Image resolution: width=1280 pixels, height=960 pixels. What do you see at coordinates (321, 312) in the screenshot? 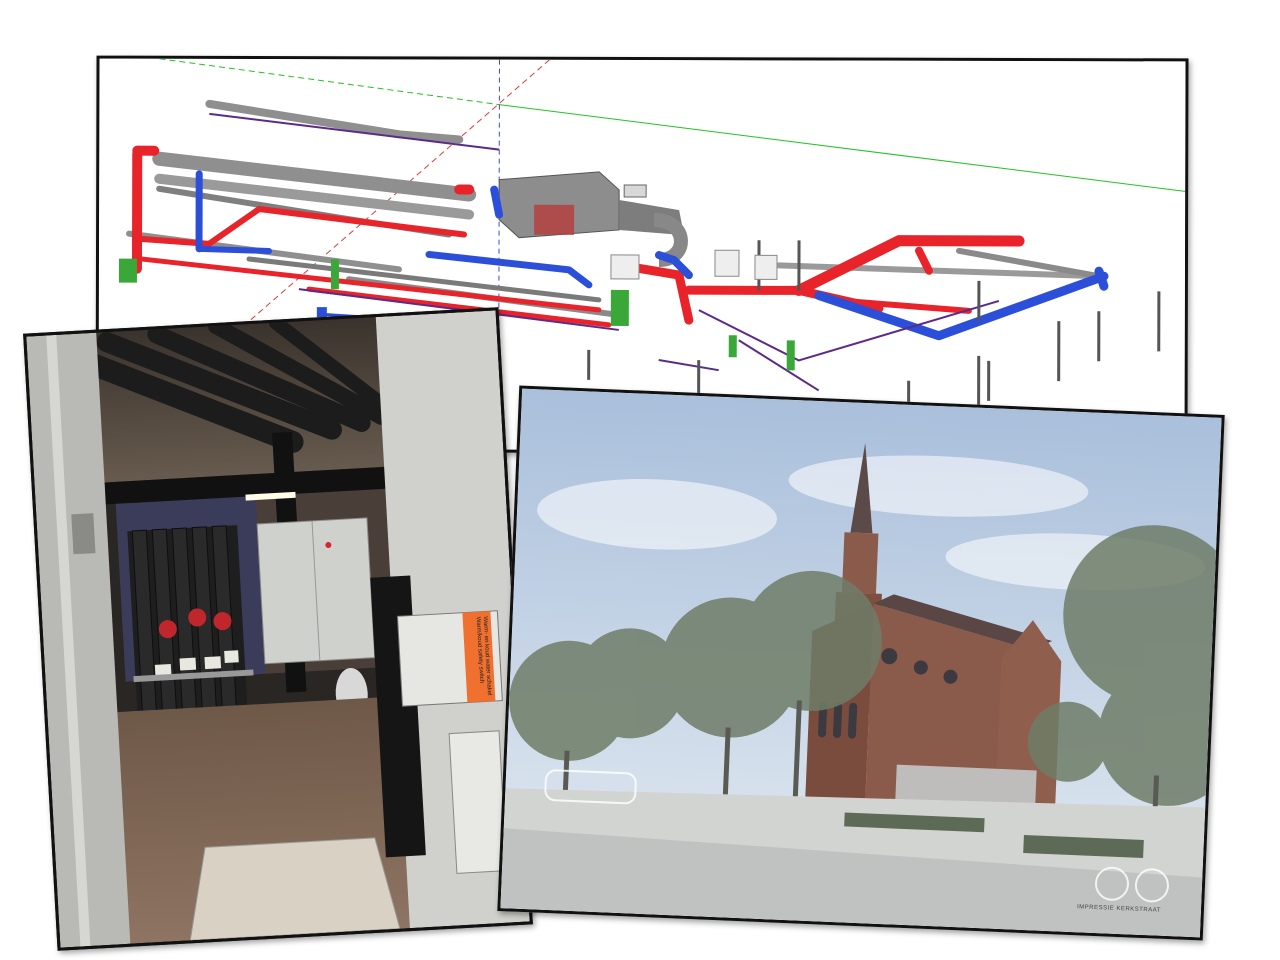
I see `blue-marker` at bounding box center [321, 312].